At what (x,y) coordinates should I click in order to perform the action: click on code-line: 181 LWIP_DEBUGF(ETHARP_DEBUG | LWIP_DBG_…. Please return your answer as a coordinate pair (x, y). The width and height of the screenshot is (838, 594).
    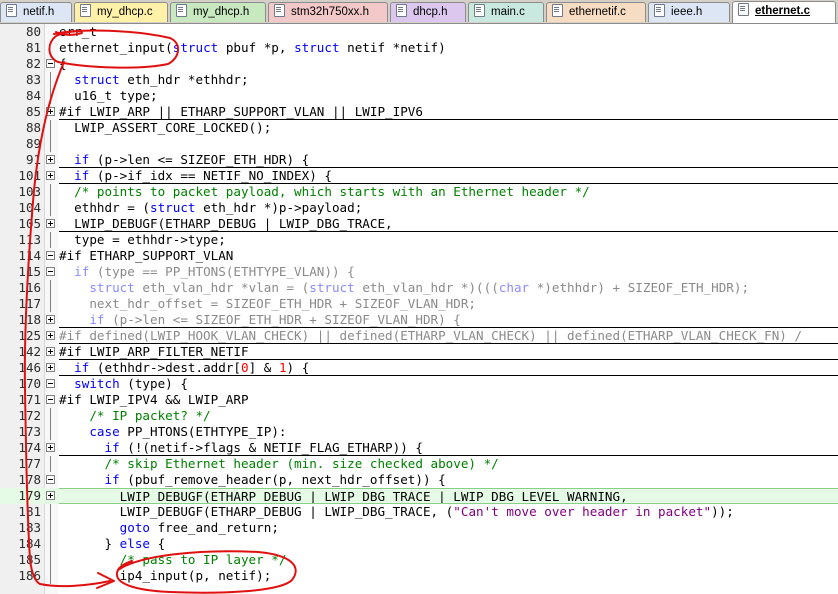
    Looking at the image, I should click on (419, 512).